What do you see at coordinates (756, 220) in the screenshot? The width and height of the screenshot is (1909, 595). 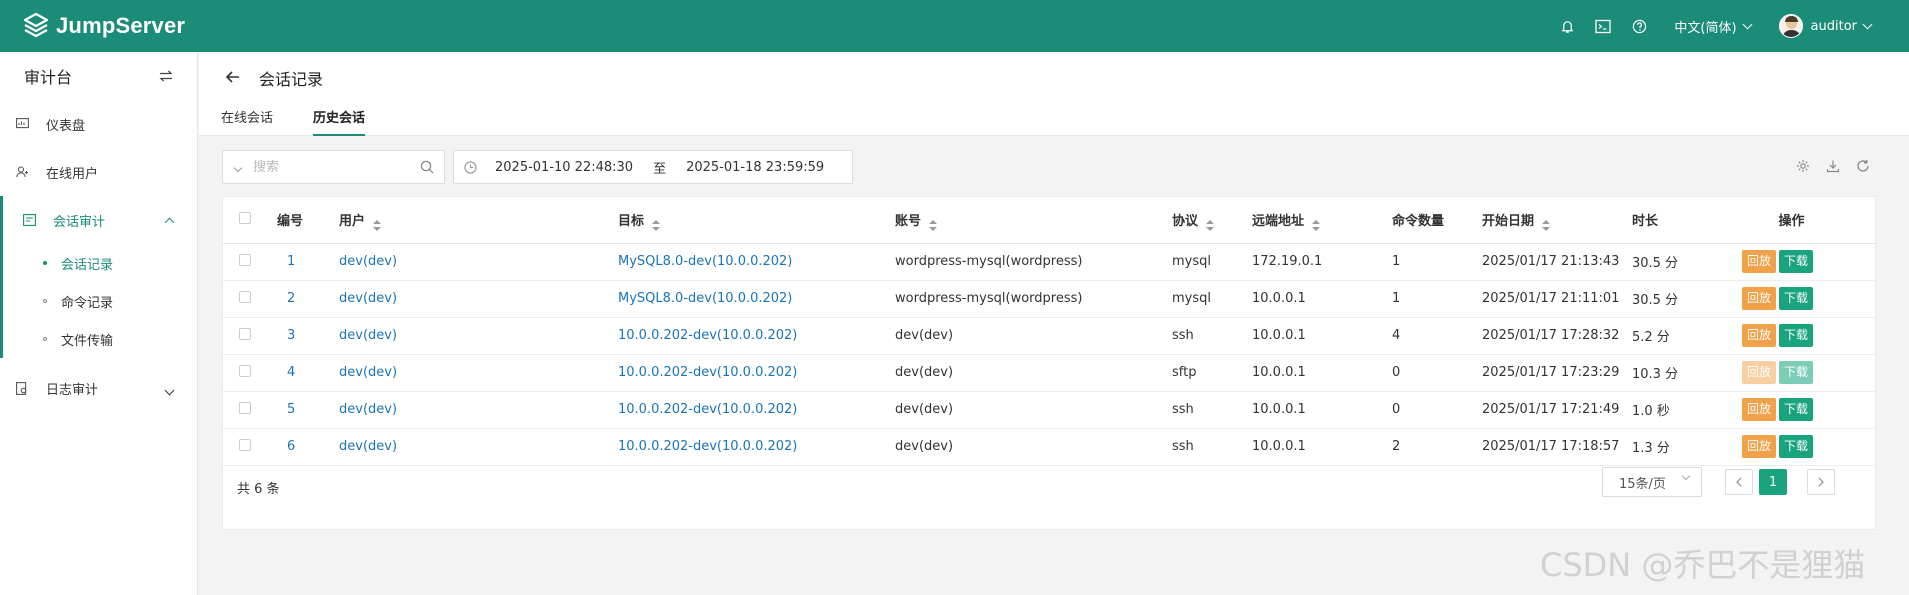 I see `column-header-target: 目标` at bounding box center [756, 220].